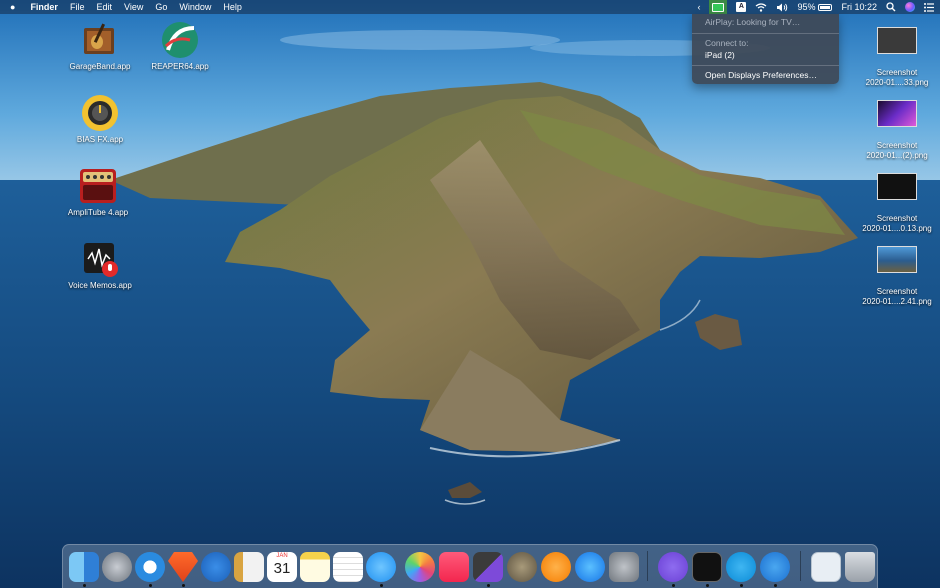 The width and height of the screenshot is (940, 588). What do you see at coordinates (891, 7) in the screenshot?
I see `spotlight-search-icon` at bounding box center [891, 7].